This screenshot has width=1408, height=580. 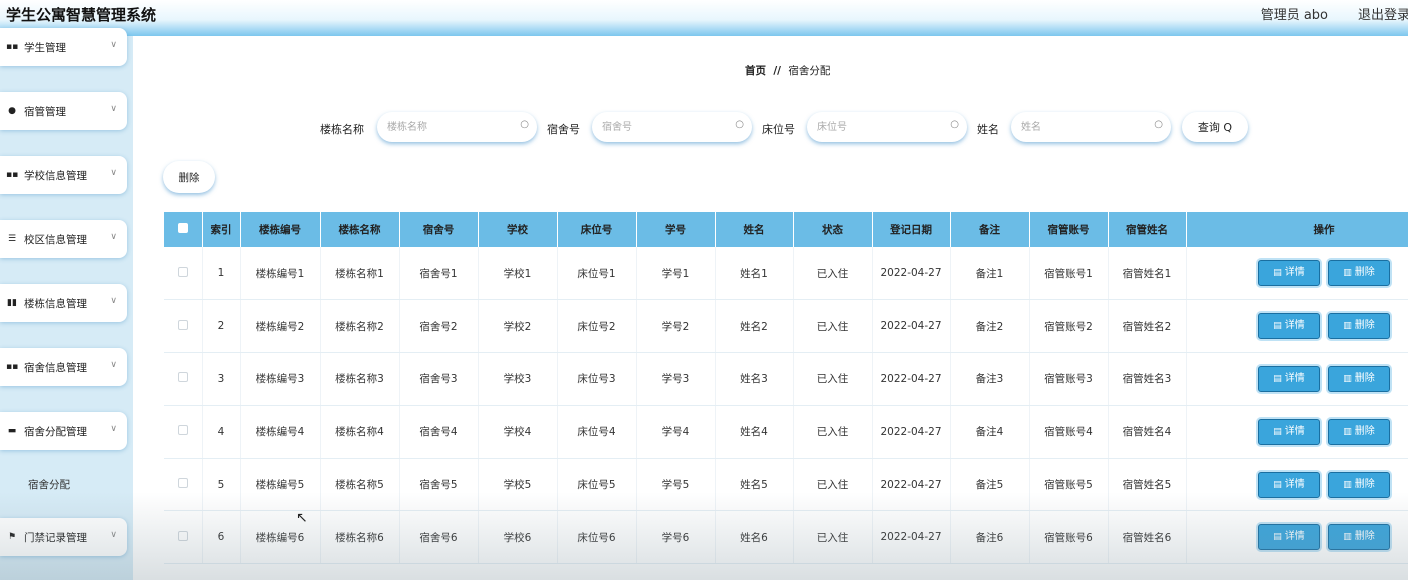 I want to click on sidebar-item-access-records: ⚑ 门禁记录管理 ∨, so click(x=63, y=537).